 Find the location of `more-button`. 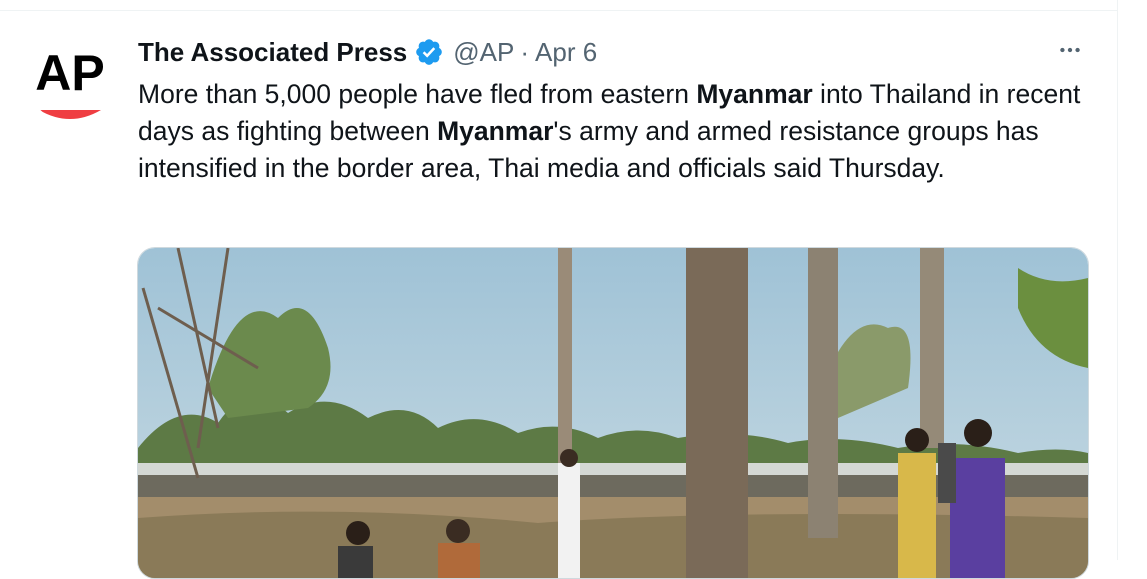

more-button is located at coordinates (1070, 52).